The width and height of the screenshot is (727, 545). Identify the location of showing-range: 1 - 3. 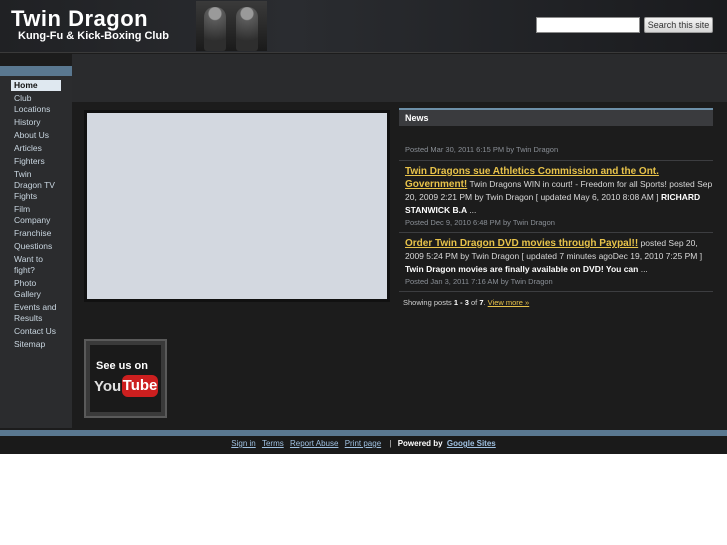
(461, 302).